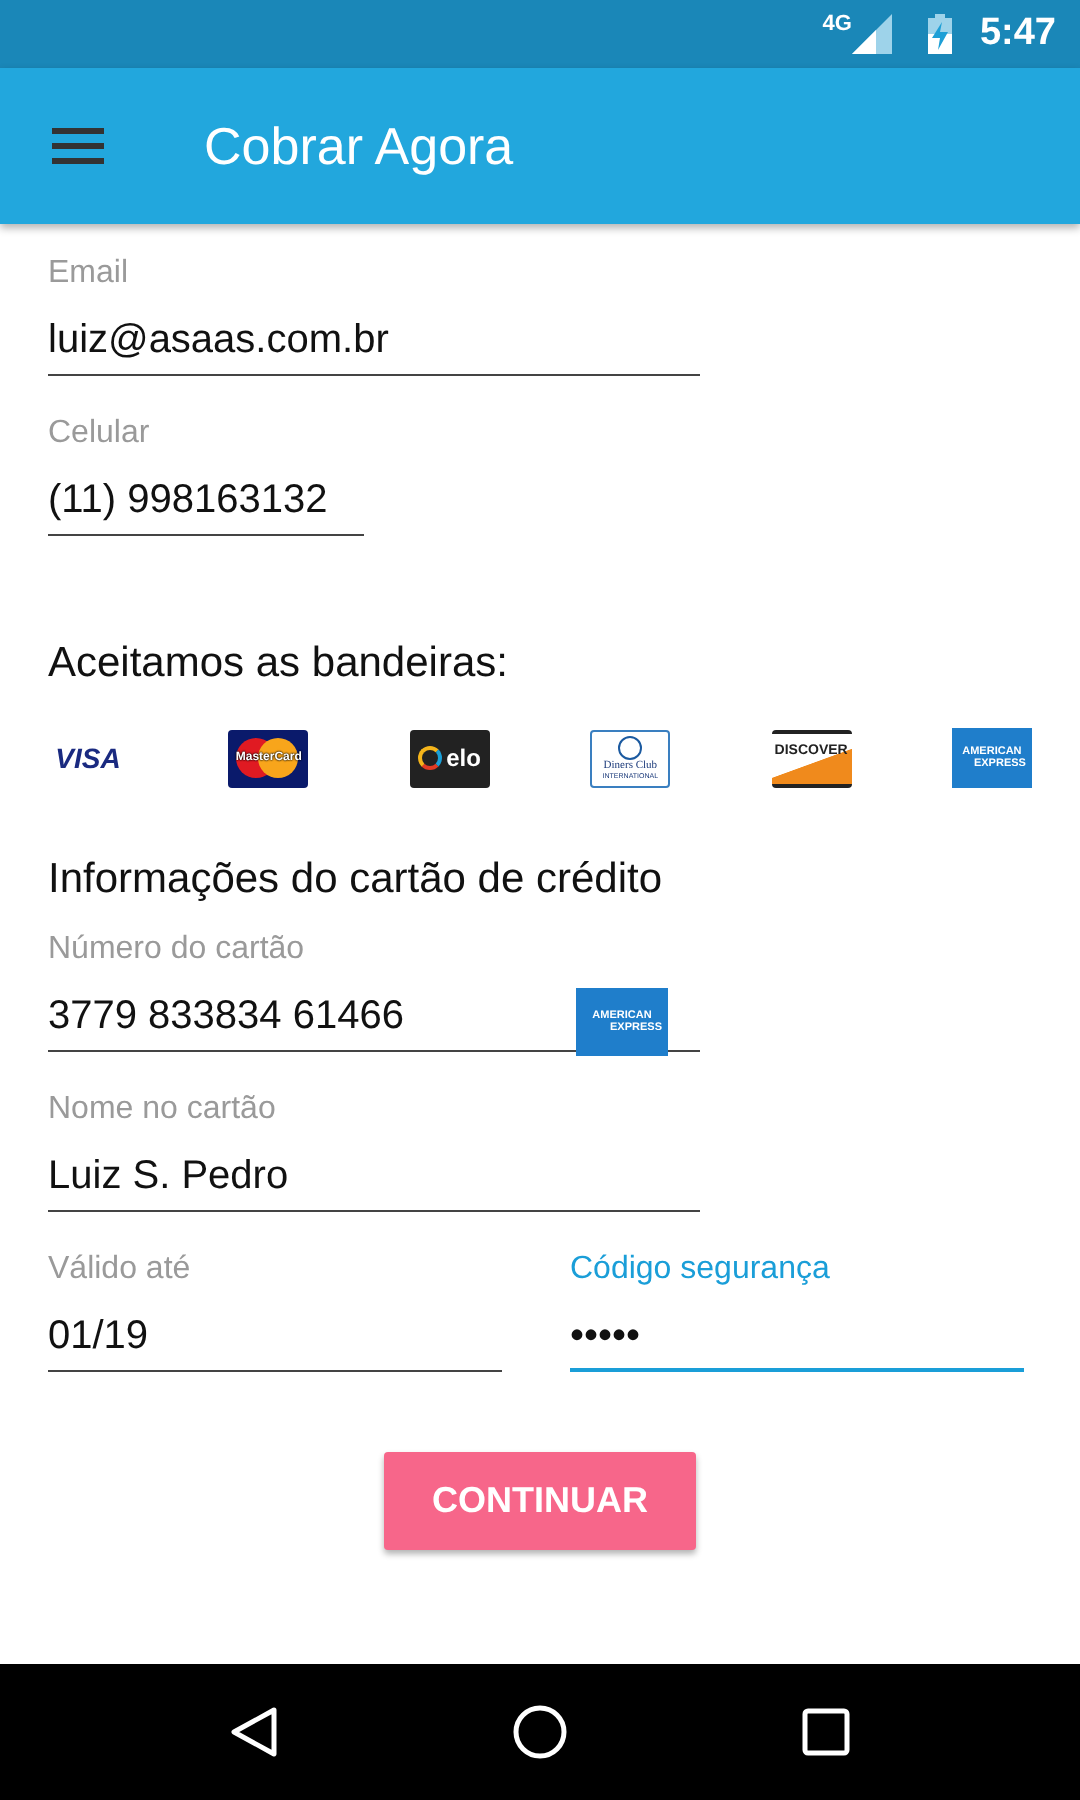 Image resolution: width=1080 pixels, height=1800 pixels. What do you see at coordinates (88, 759) in the screenshot?
I see `card-brand-logo: VISA` at bounding box center [88, 759].